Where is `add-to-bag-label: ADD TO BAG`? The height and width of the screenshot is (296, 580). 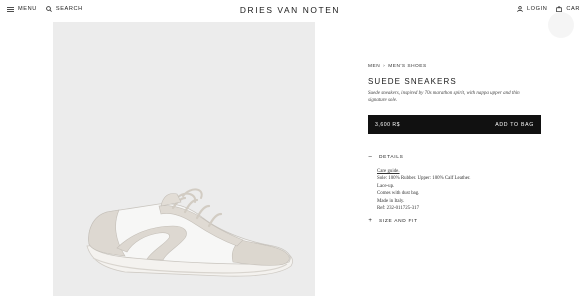
add-to-bag-label: ADD TO BAG is located at coordinates (514, 124).